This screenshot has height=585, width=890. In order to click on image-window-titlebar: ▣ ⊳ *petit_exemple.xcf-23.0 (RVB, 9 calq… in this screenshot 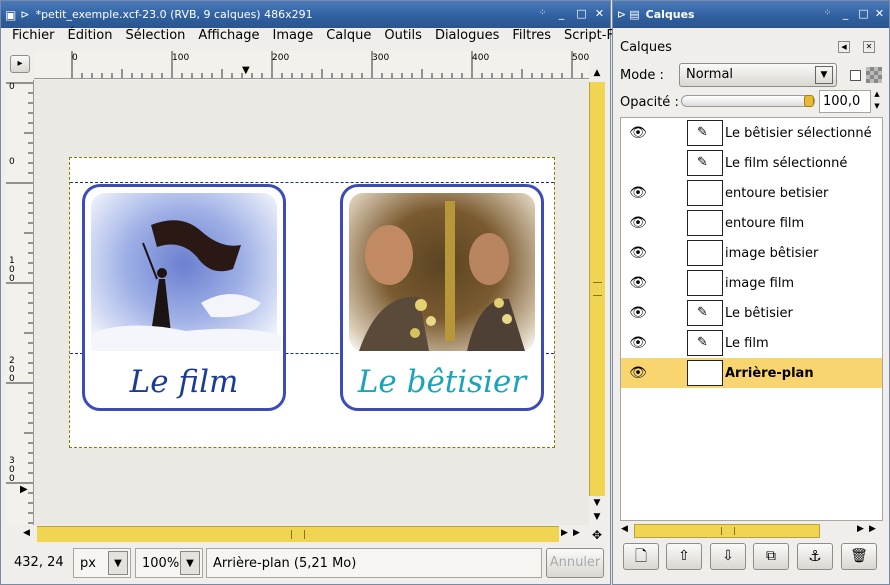, I will do `click(305, 14)`.